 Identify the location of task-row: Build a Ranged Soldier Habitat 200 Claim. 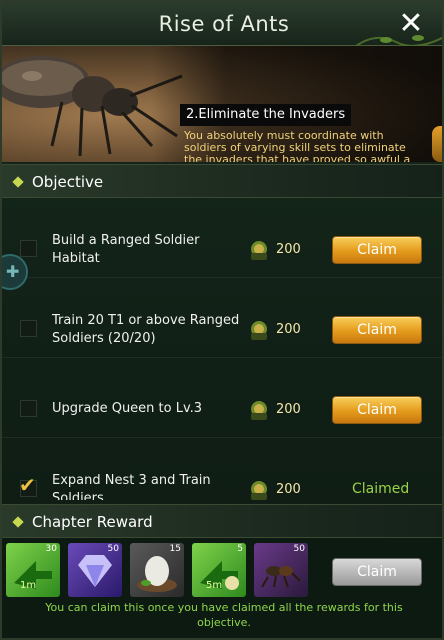
(222, 238).